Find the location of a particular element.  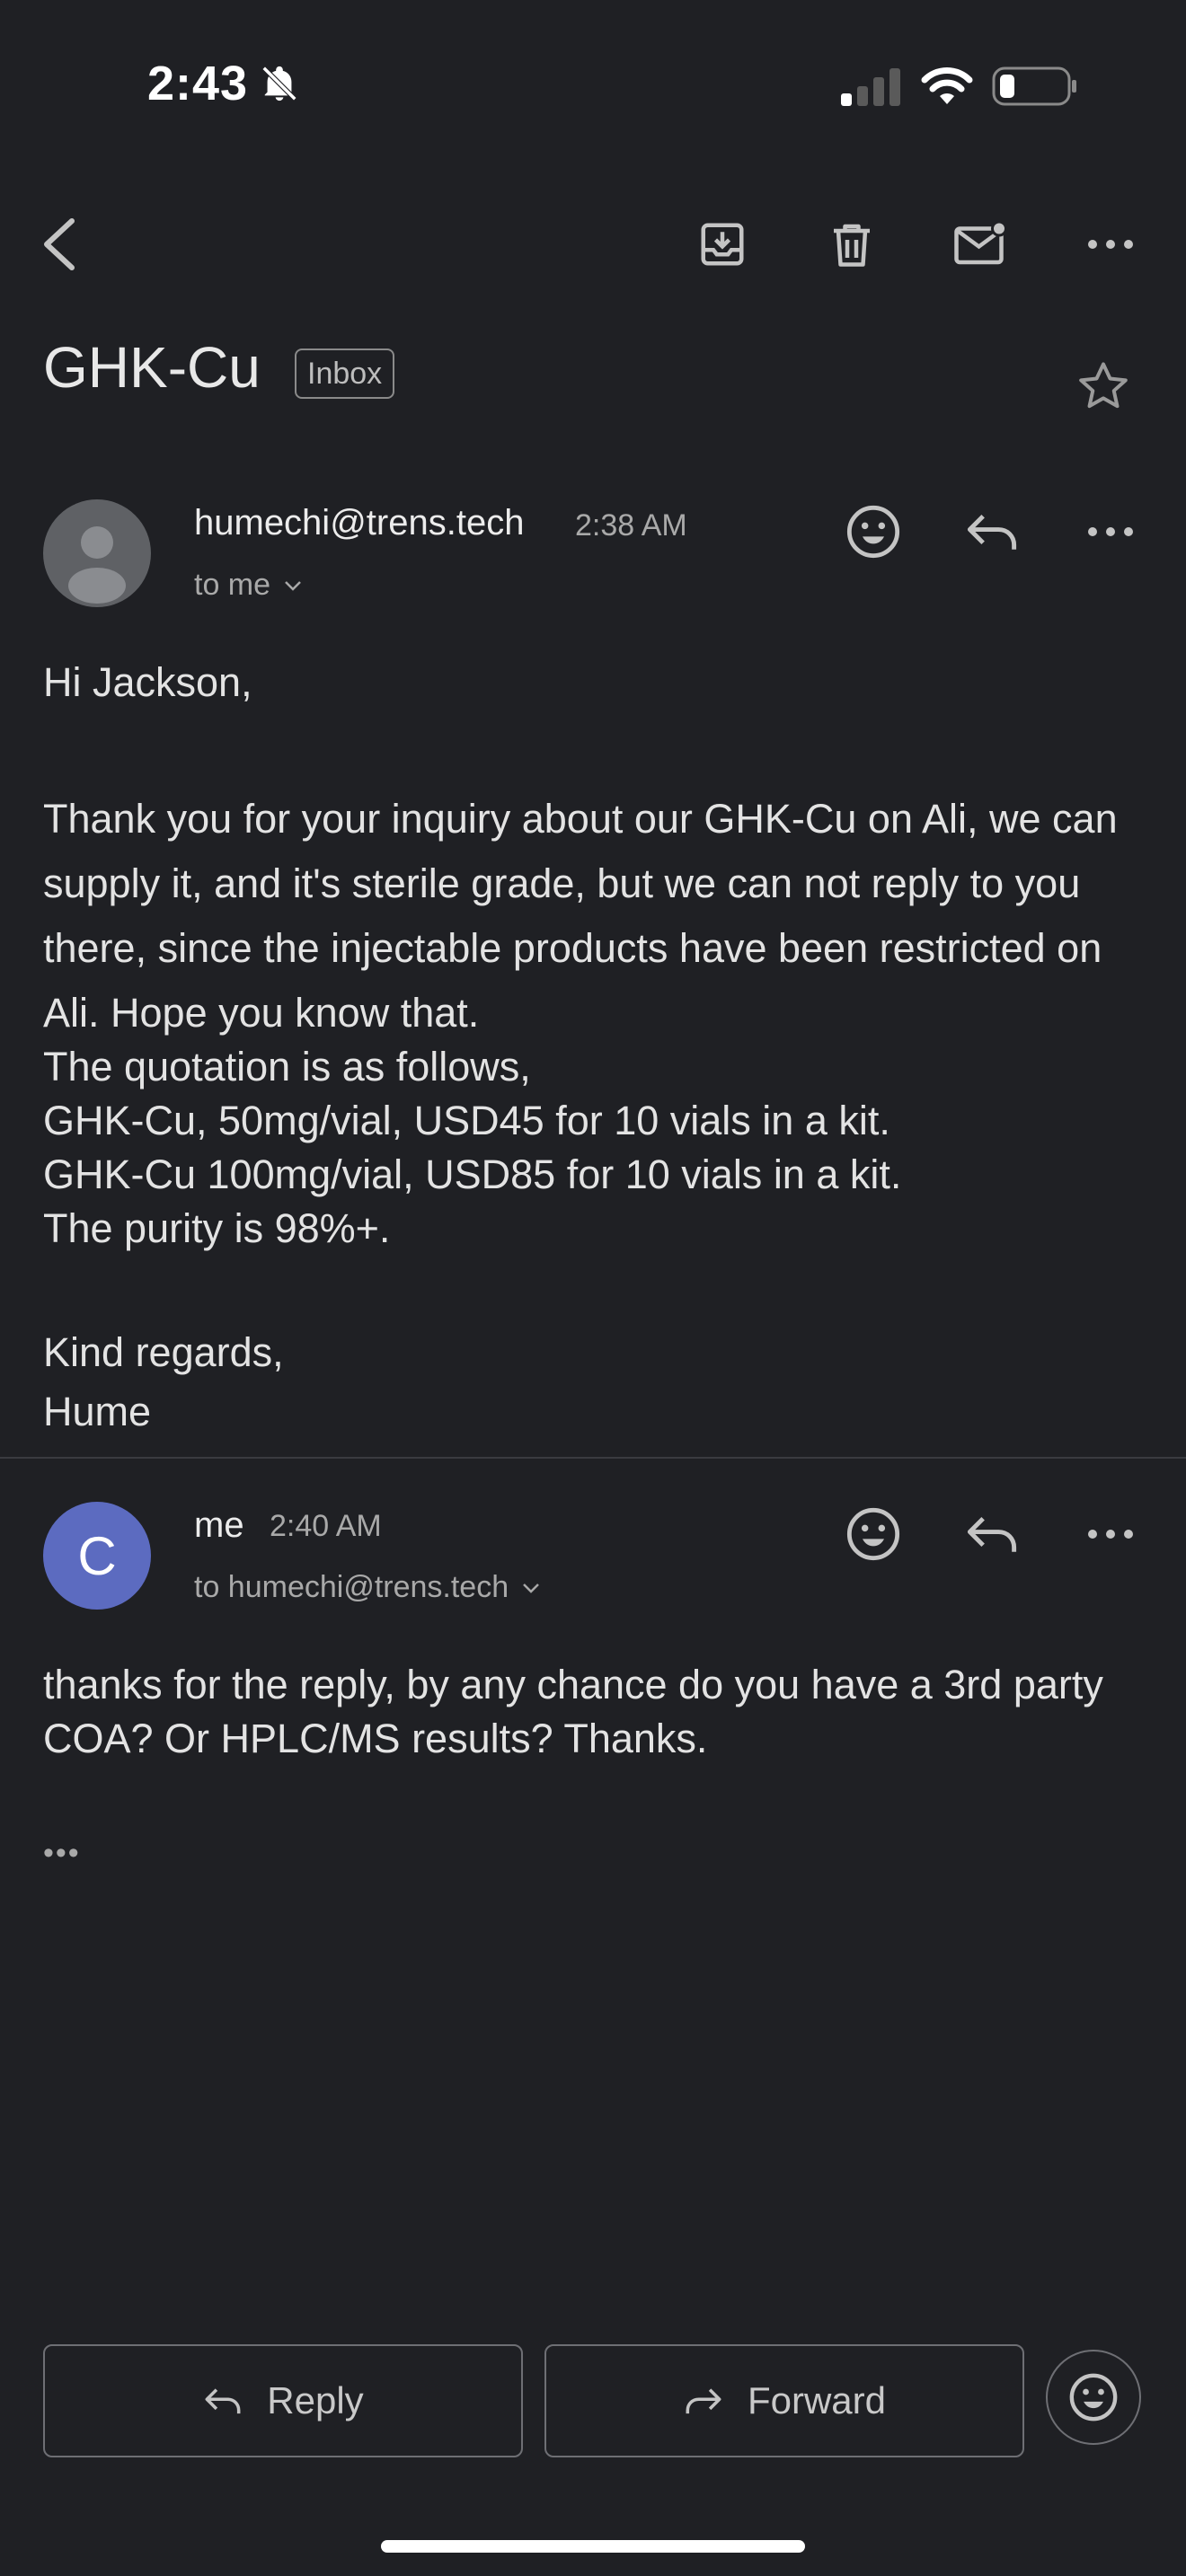

sender-name: humechi@trens.tech is located at coordinates (359, 523).